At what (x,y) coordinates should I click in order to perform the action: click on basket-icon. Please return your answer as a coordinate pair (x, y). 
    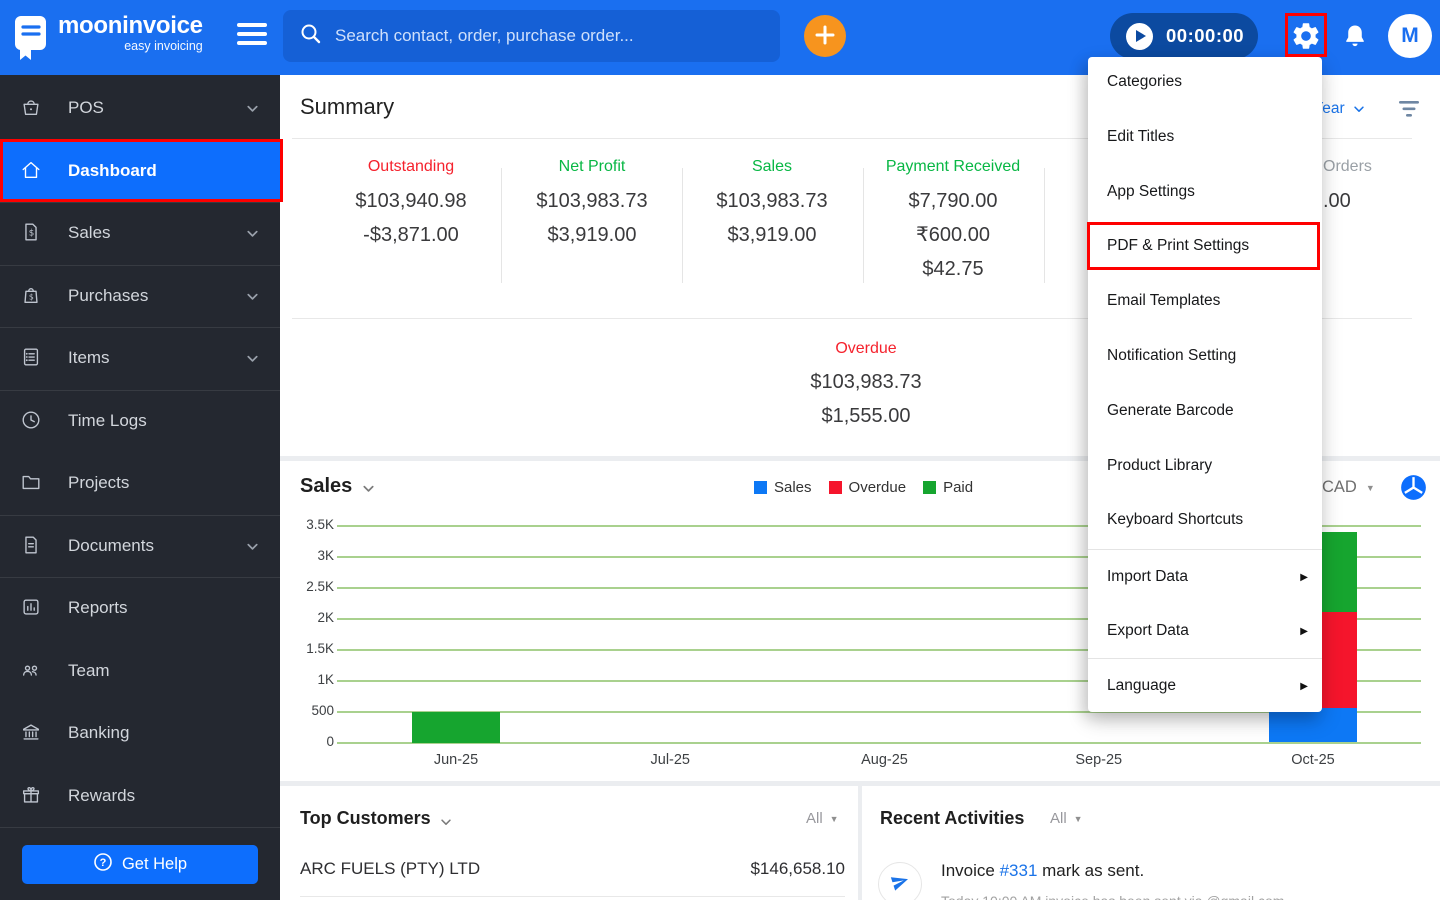
    Looking at the image, I should click on (32, 108).